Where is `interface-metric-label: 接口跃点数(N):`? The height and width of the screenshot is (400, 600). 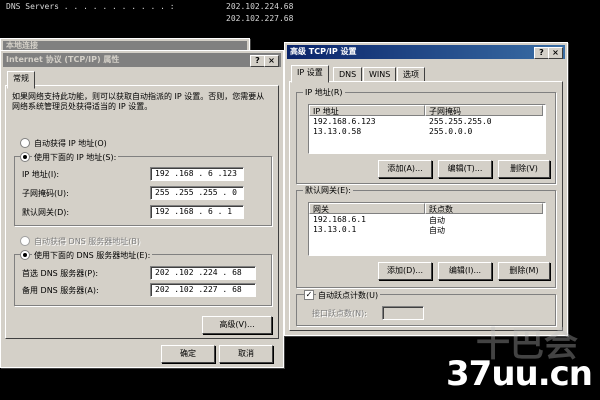 interface-metric-label: 接口跃点数(N): is located at coordinates (339, 313).